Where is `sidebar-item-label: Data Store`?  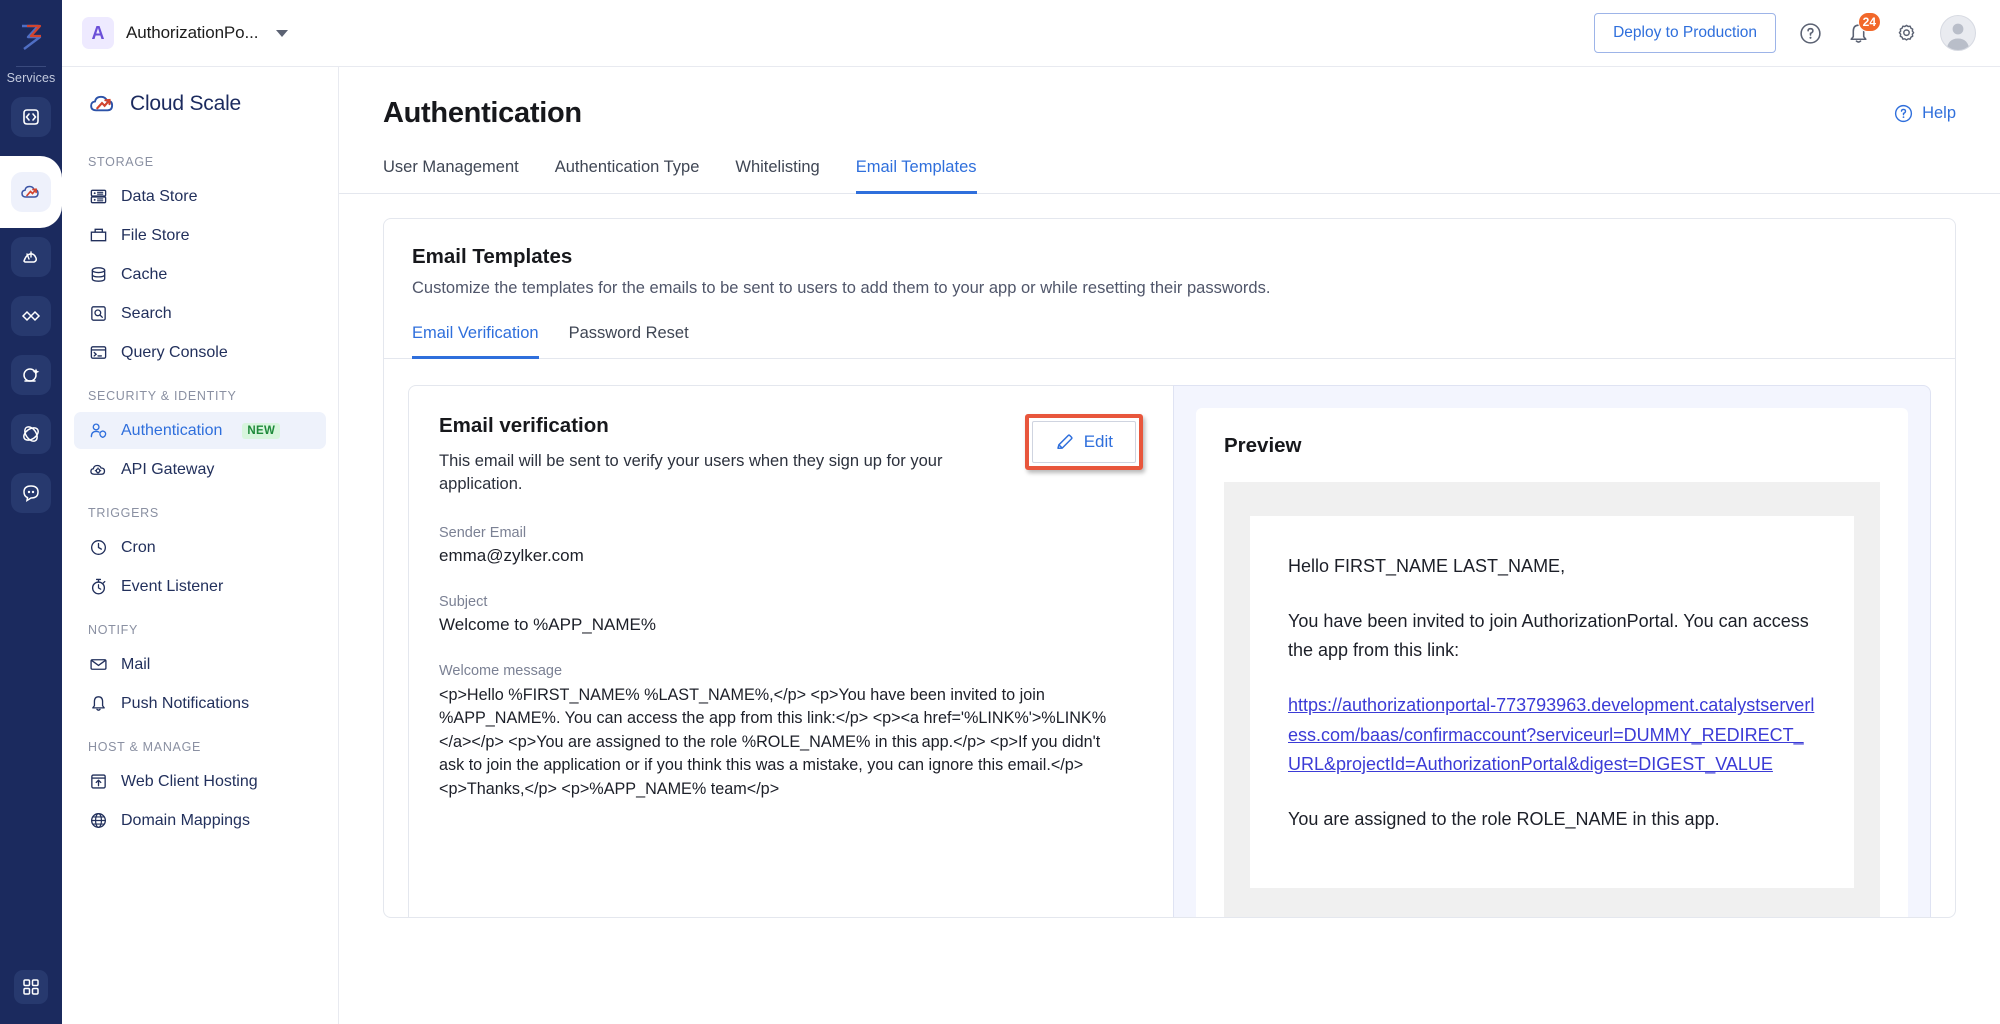 sidebar-item-label: Data Store is located at coordinates (159, 196).